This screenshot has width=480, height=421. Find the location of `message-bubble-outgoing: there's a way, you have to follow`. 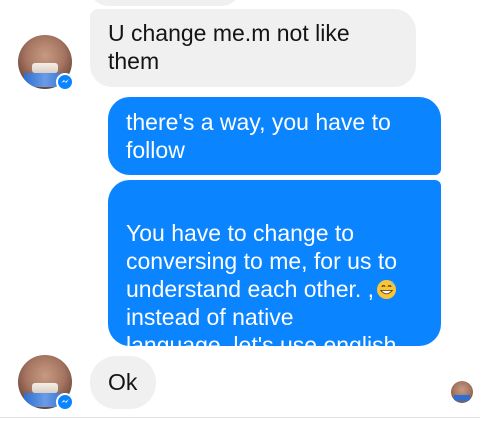

message-bubble-outgoing: there's a way, you have to follow is located at coordinates (274, 136).